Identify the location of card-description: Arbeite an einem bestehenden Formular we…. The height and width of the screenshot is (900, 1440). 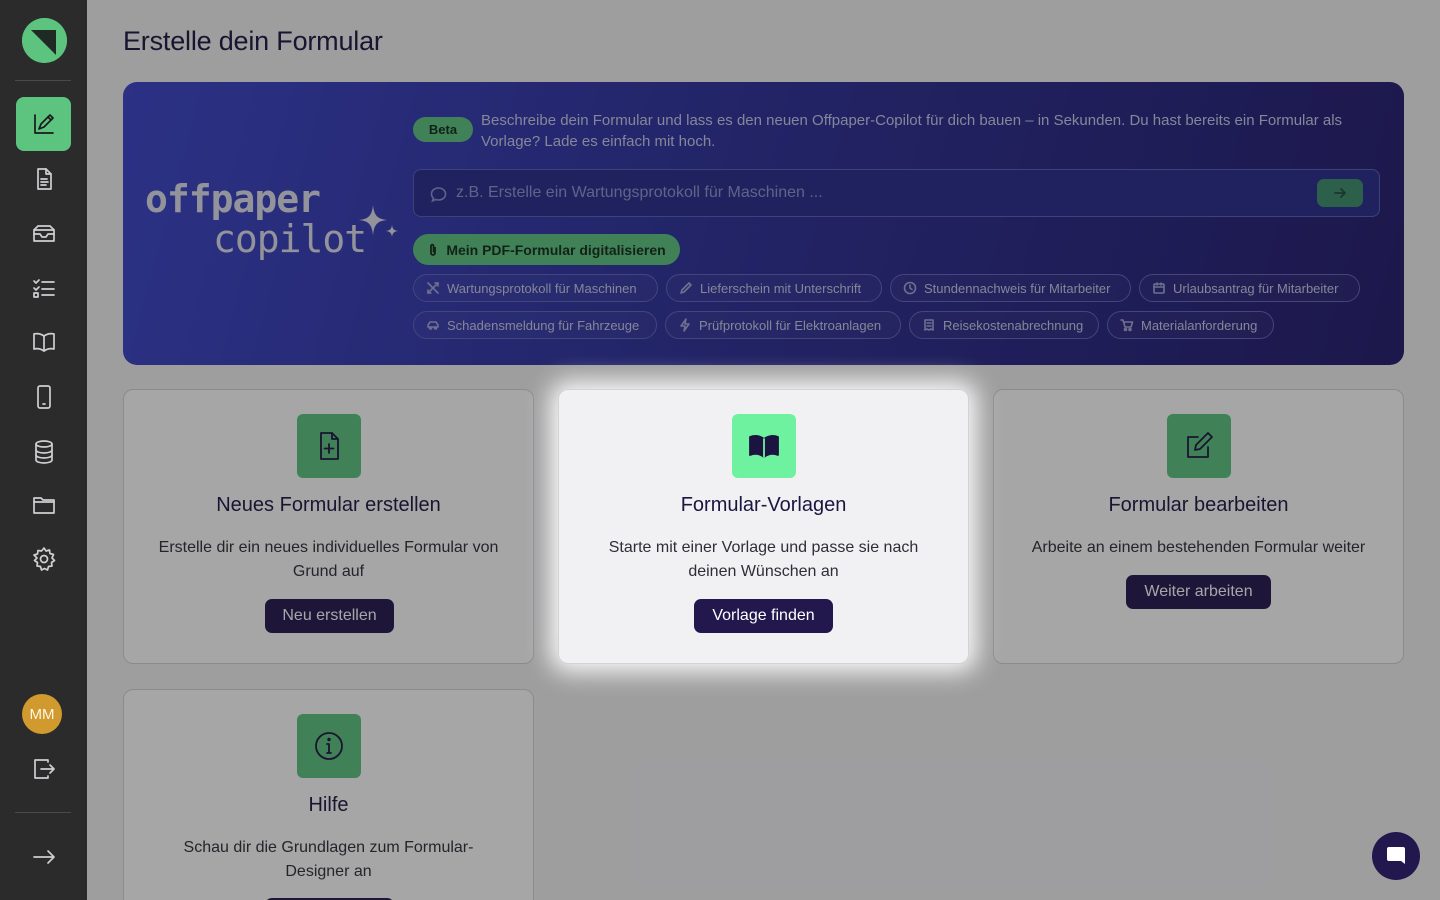
(1198, 547).